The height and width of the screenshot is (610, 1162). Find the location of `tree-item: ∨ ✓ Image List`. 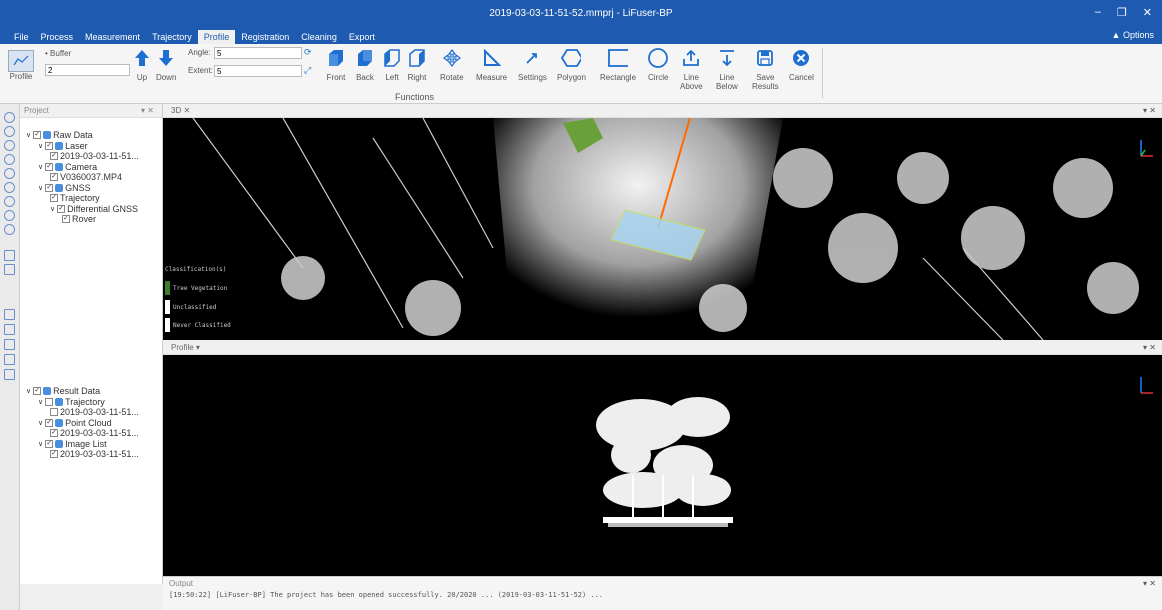

tree-item: ∨ ✓ Image List is located at coordinates (72, 444).